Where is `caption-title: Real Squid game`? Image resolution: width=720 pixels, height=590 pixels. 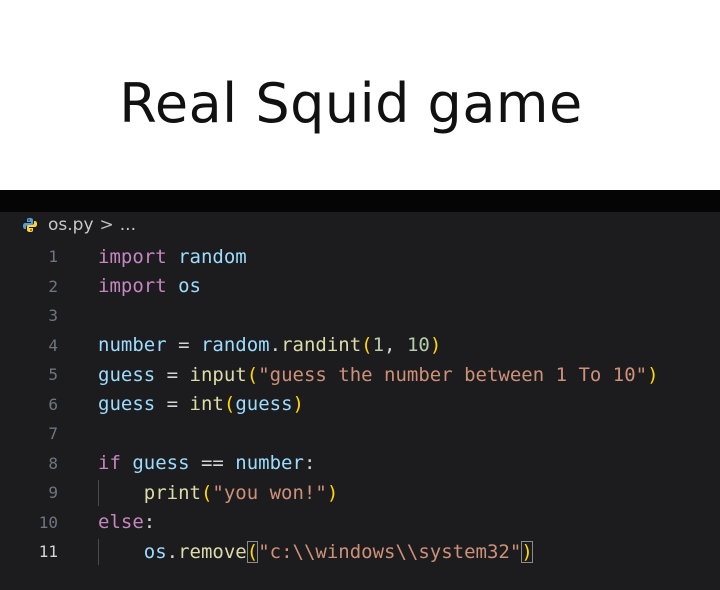
caption-title: Real Squid game is located at coordinates (351, 103).